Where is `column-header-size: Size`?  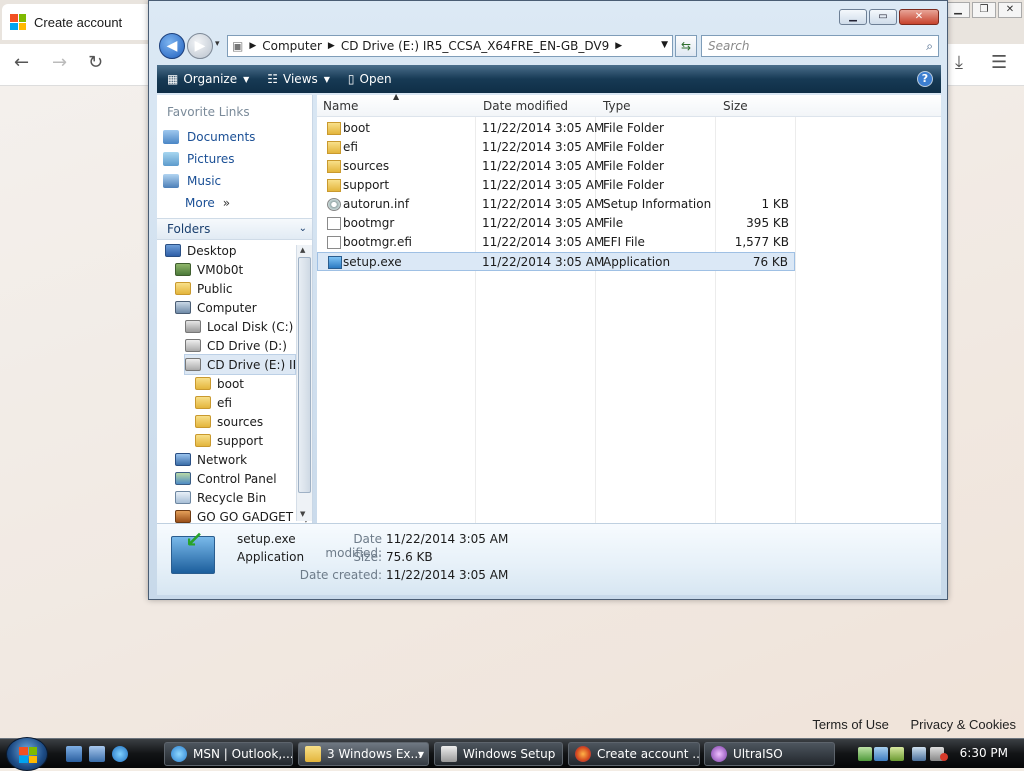 column-header-size: Size is located at coordinates (735, 106).